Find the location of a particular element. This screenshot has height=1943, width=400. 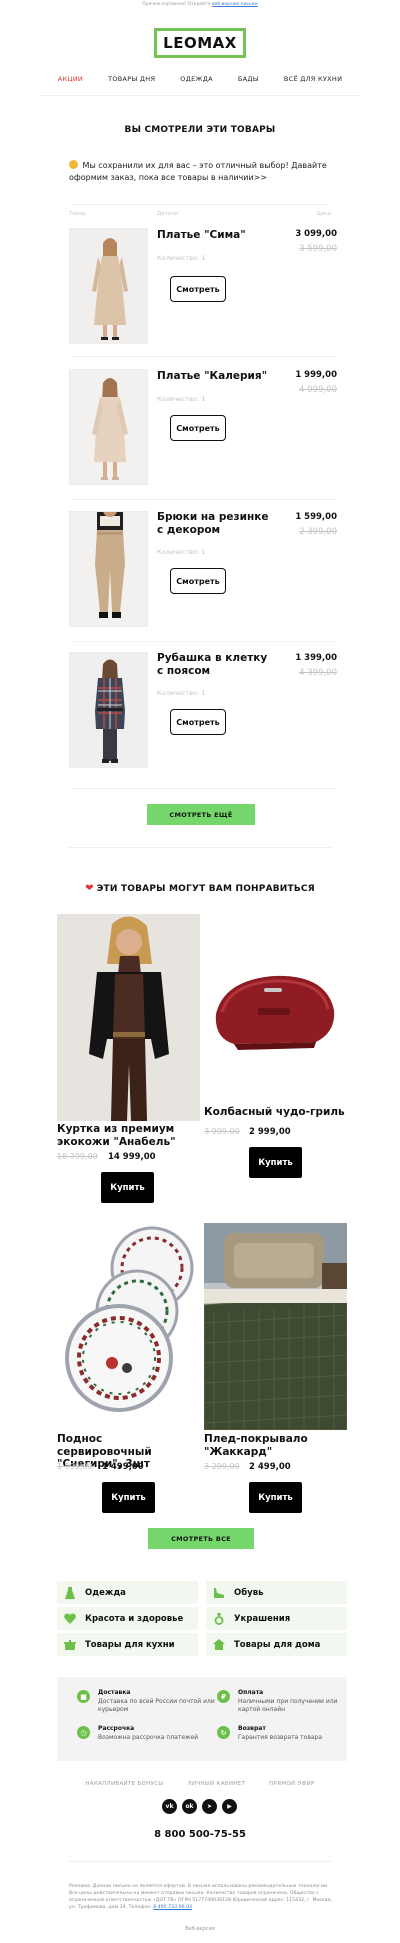

product-title: Плед-покрывало "Жаккард" is located at coordinates (275, 1445).